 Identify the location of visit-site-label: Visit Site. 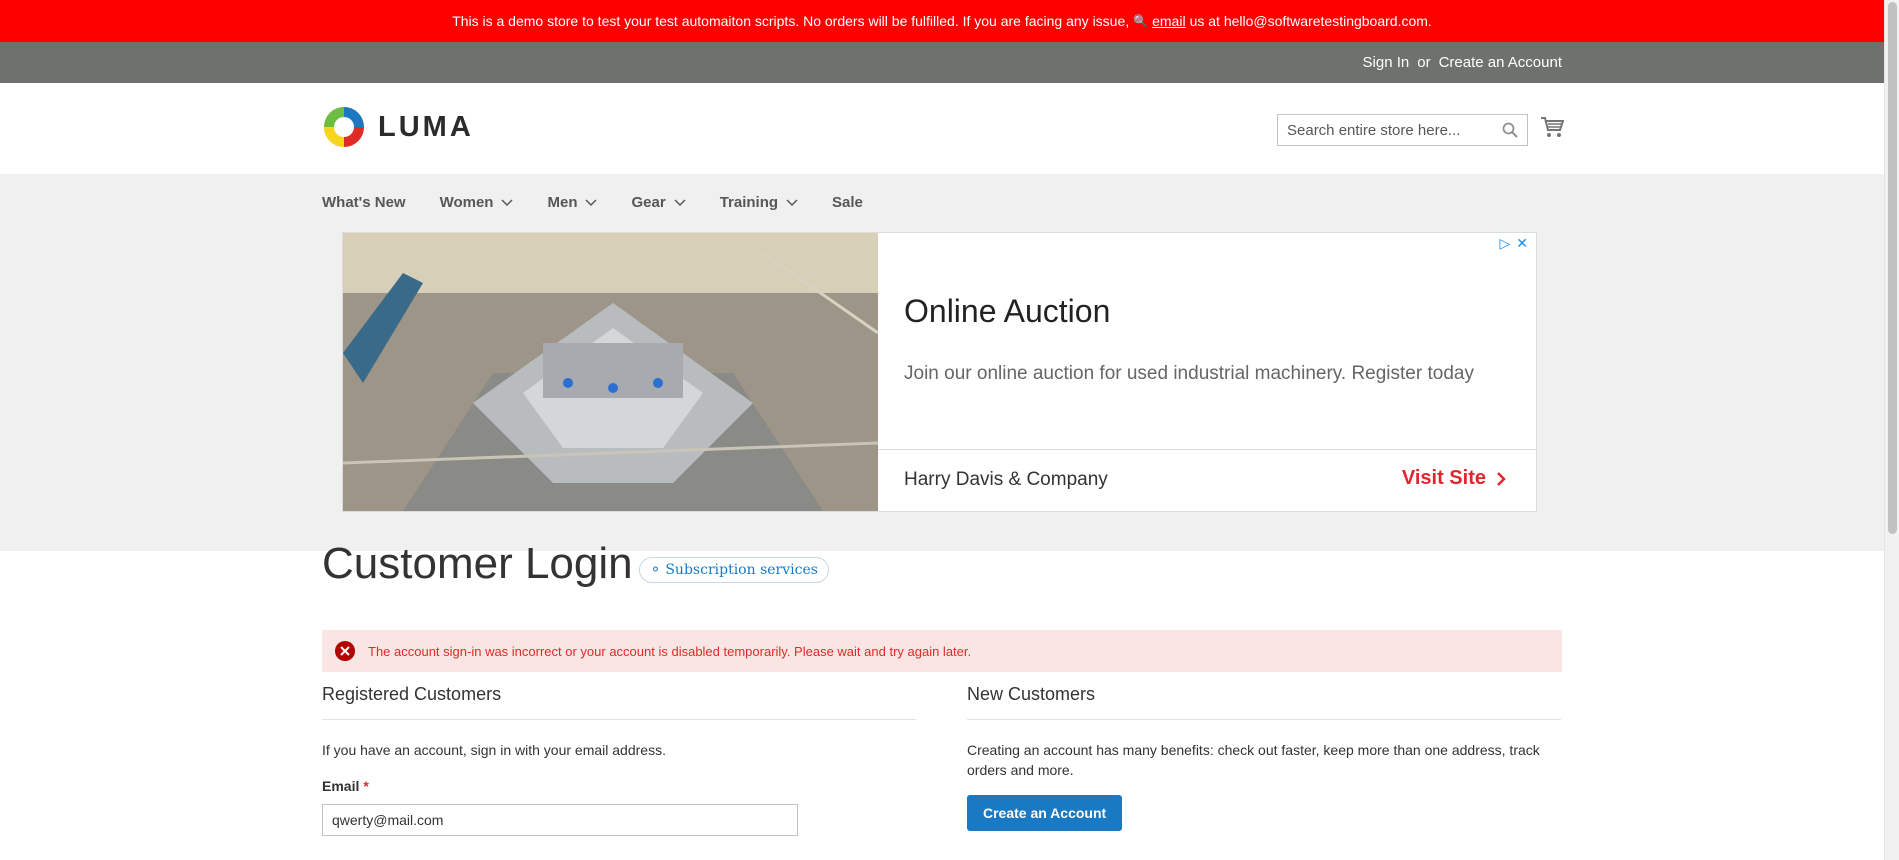
(1443, 478).